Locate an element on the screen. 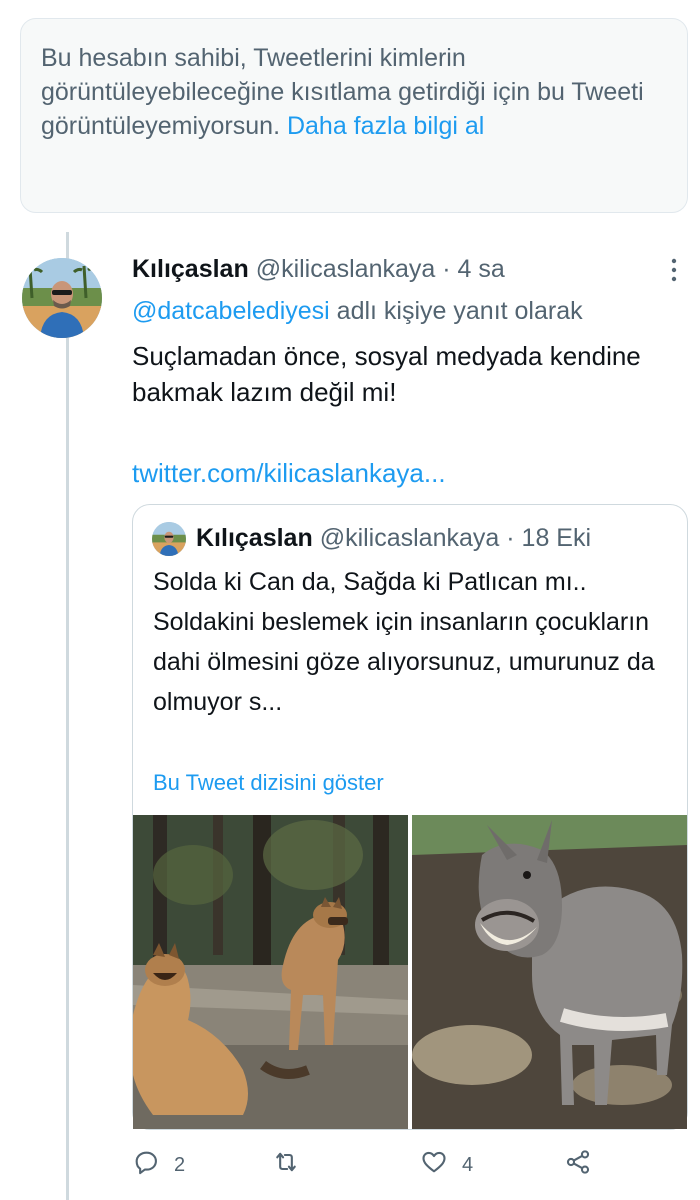 The width and height of the screenshot is (700, 1200). reply-icon is located at coordinates (146, 1165).